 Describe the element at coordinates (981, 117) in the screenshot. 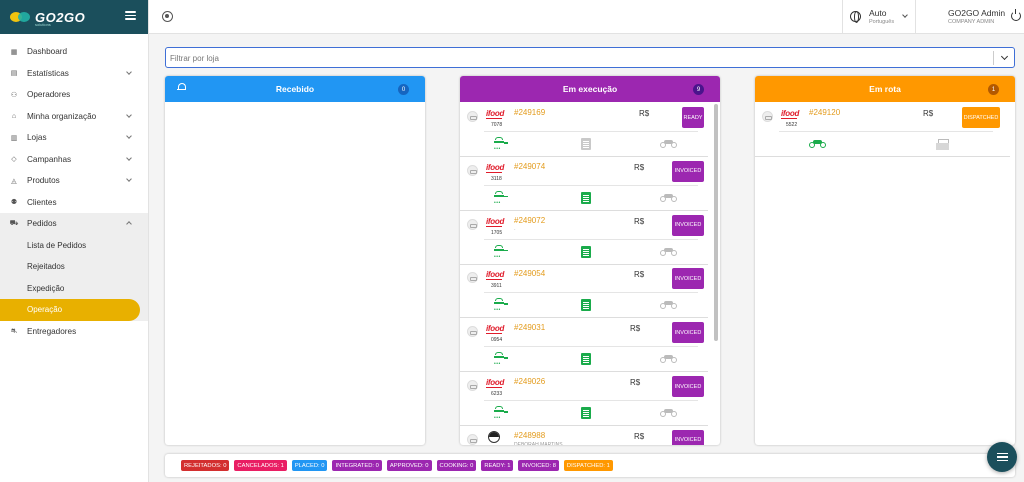

I see `status-button-dispatched: DISPATCHED` at that location.